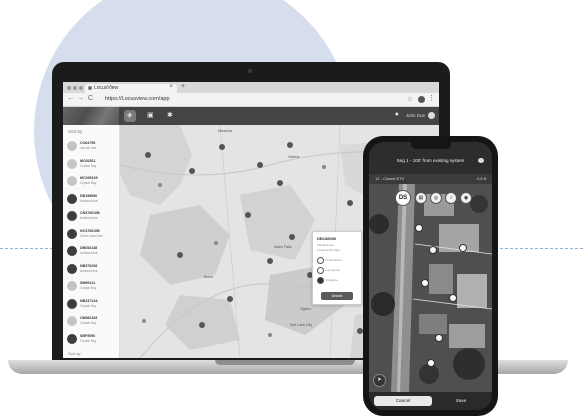 This screenshot has height=419, width=583. Describe the element at coordinates (90, 98) in the screenshot. I see `reload-icon: C` at that location.